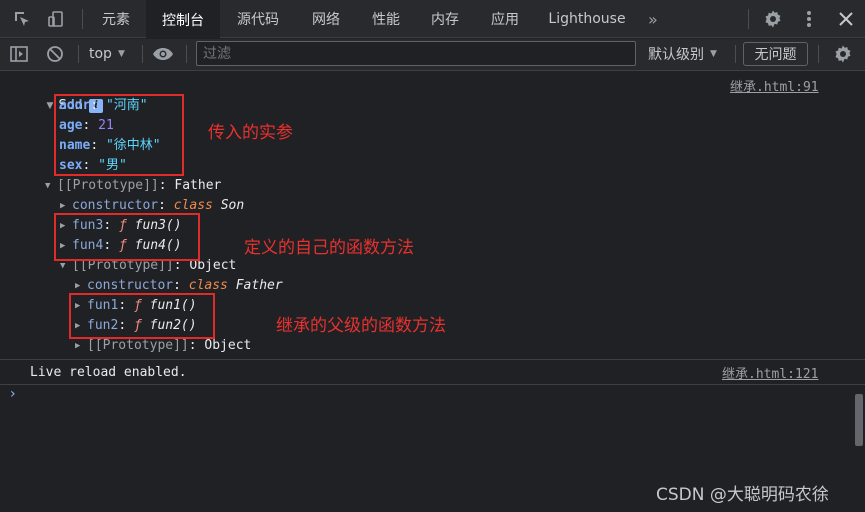 The height and width of the screenshot is (512, 865). Describe the element at coordinates (56, 19) in the screenshot. I see `device-toggle-icon` at that location.